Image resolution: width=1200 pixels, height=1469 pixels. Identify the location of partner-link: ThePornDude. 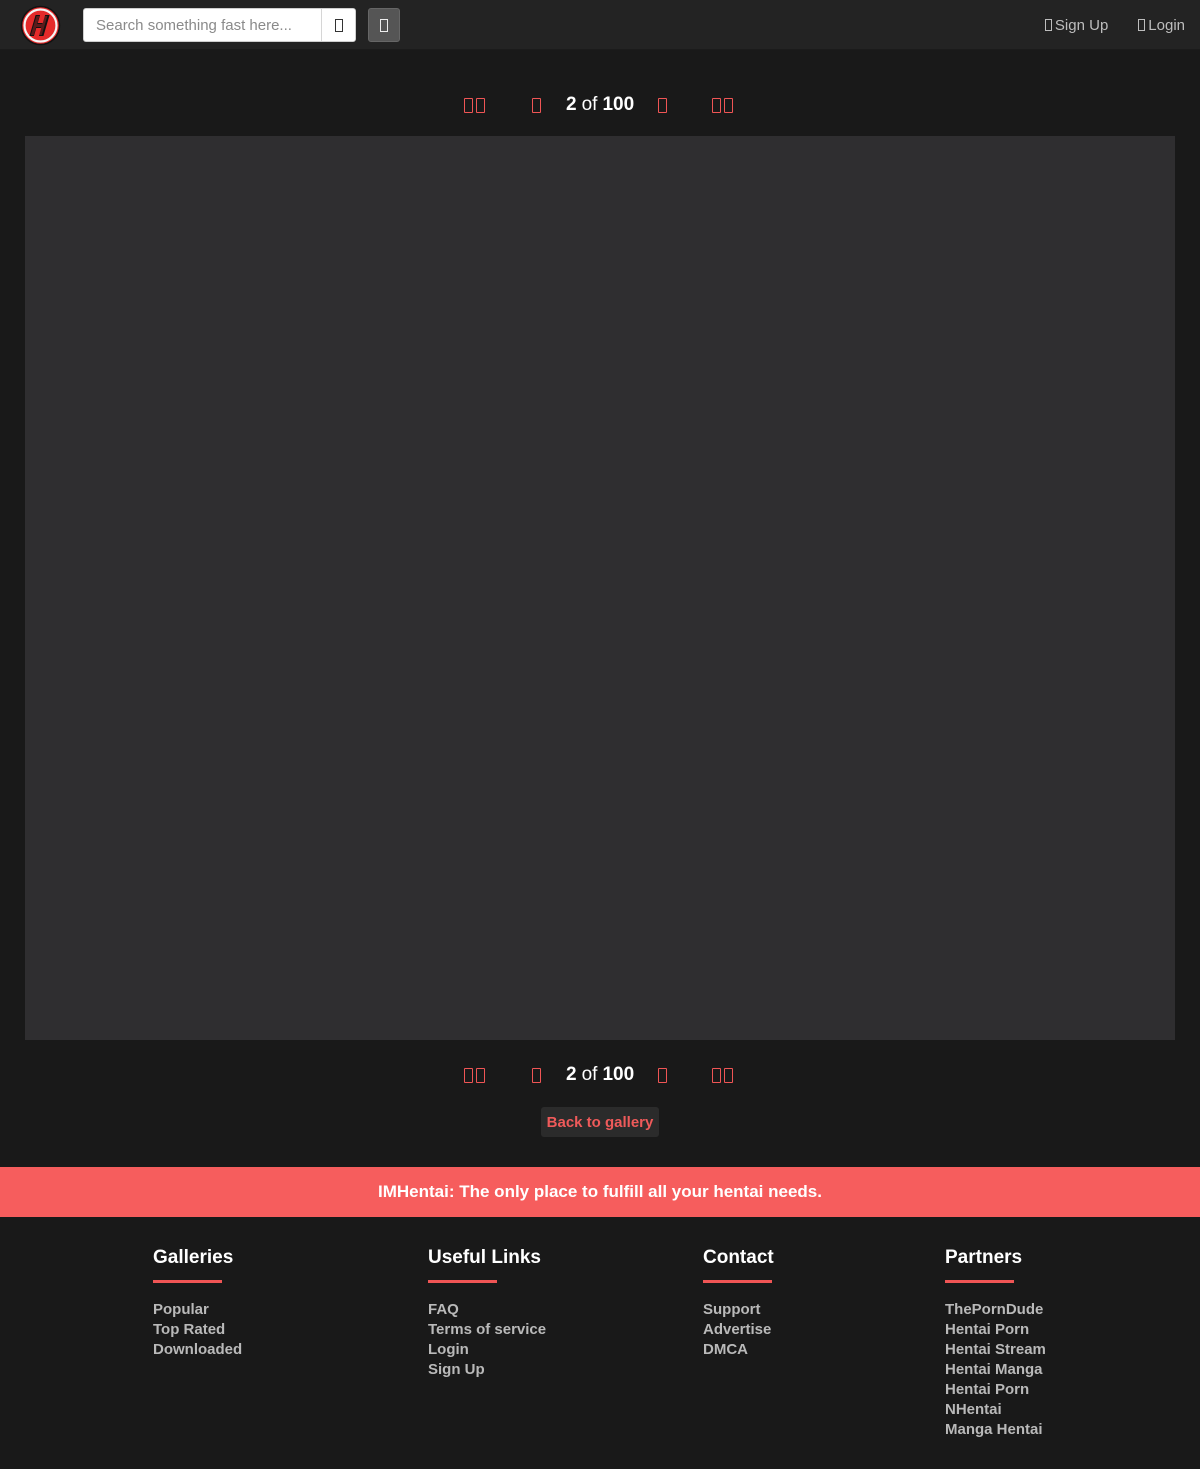
(994, 1309).